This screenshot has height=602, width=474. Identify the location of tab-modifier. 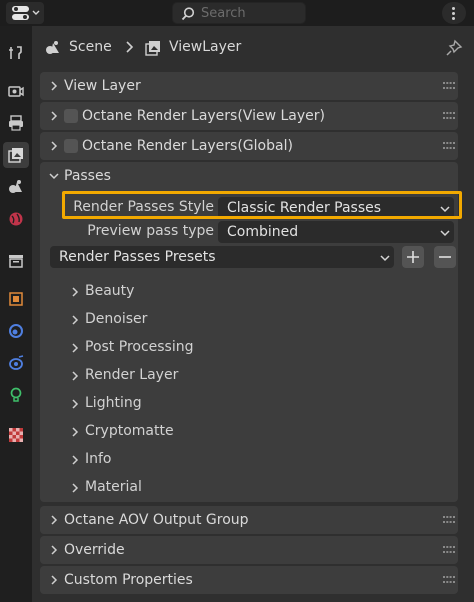
(16, 331).